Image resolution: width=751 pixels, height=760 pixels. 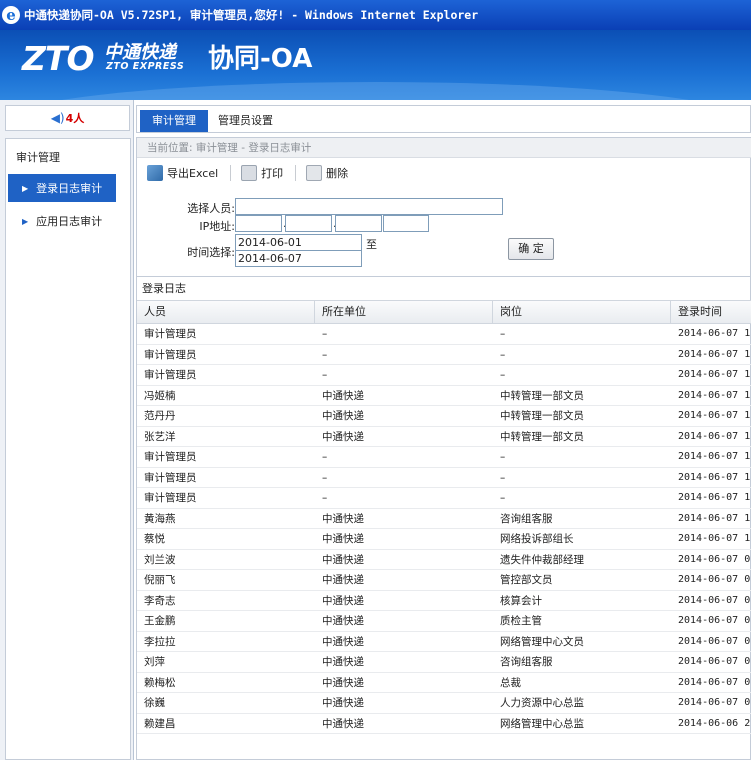 What do you see at coordinates (245, 121) in the screenshot?
I see `tab-admin-settings: 管理员设置` at bounding box center [245, 121].